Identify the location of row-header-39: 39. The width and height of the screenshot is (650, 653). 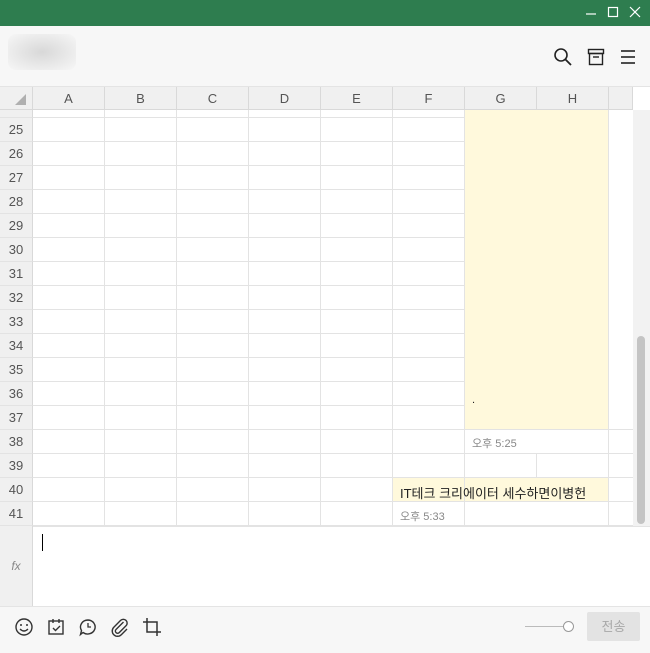
(16, 466).